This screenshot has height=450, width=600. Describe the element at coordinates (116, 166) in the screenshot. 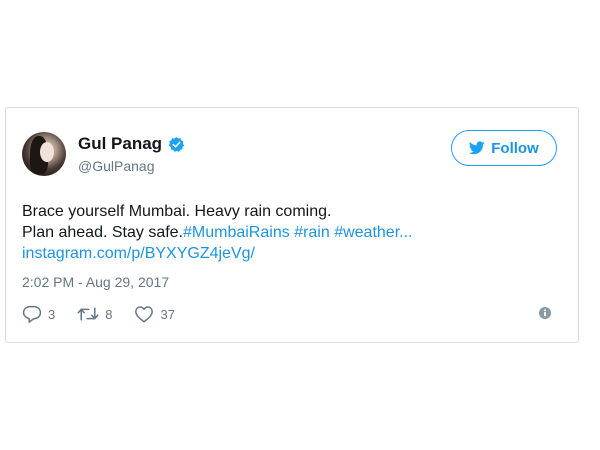

I see `author-handle: @GulPanag` at that location.